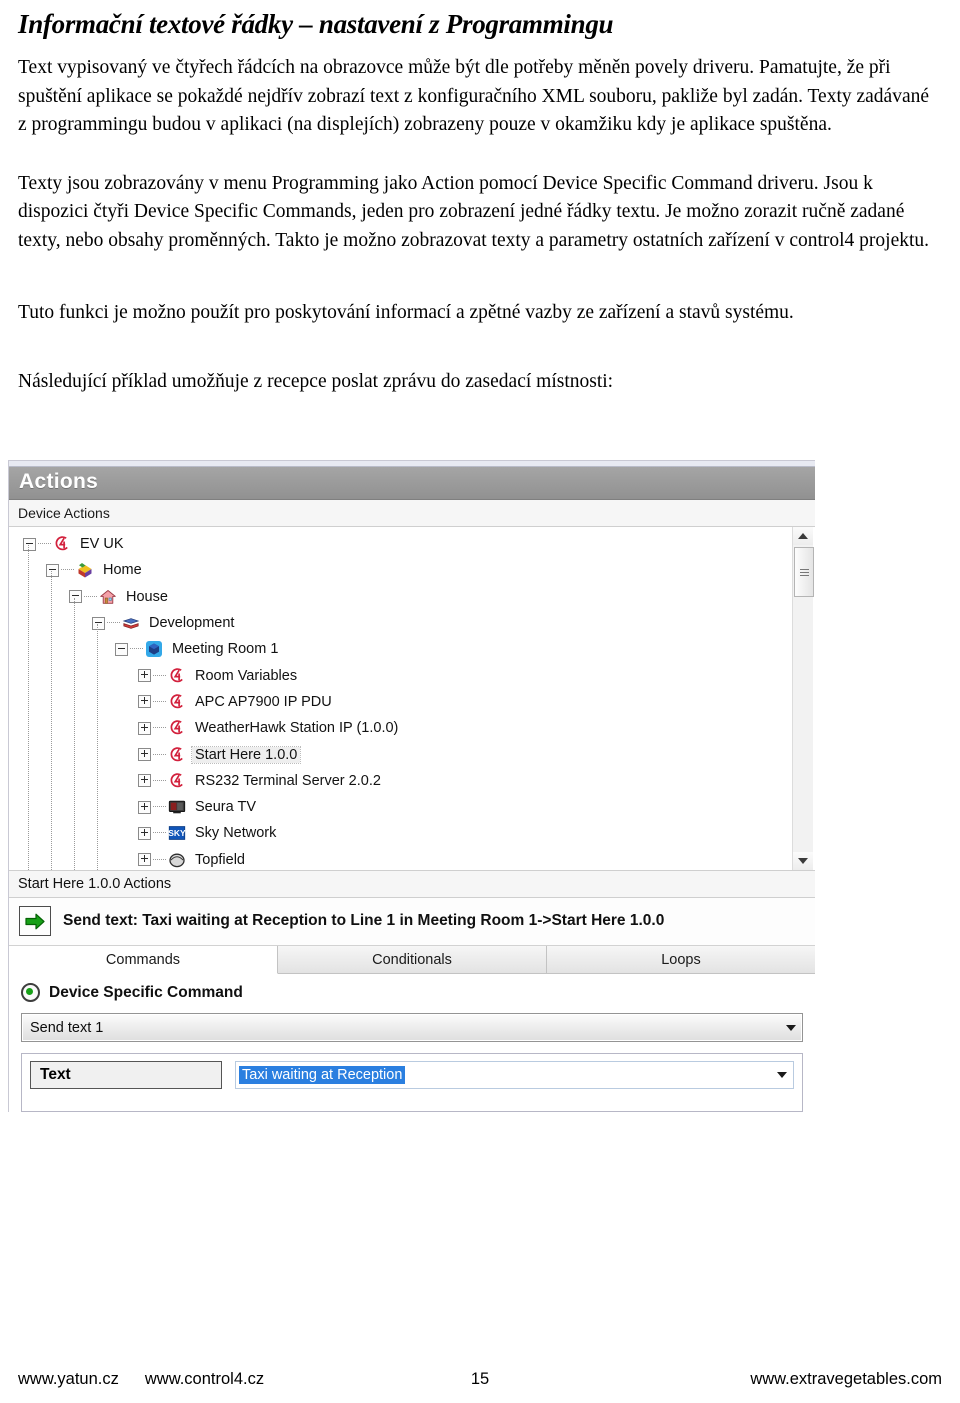  I want to click on scroll-up-button, so click(803, 536).